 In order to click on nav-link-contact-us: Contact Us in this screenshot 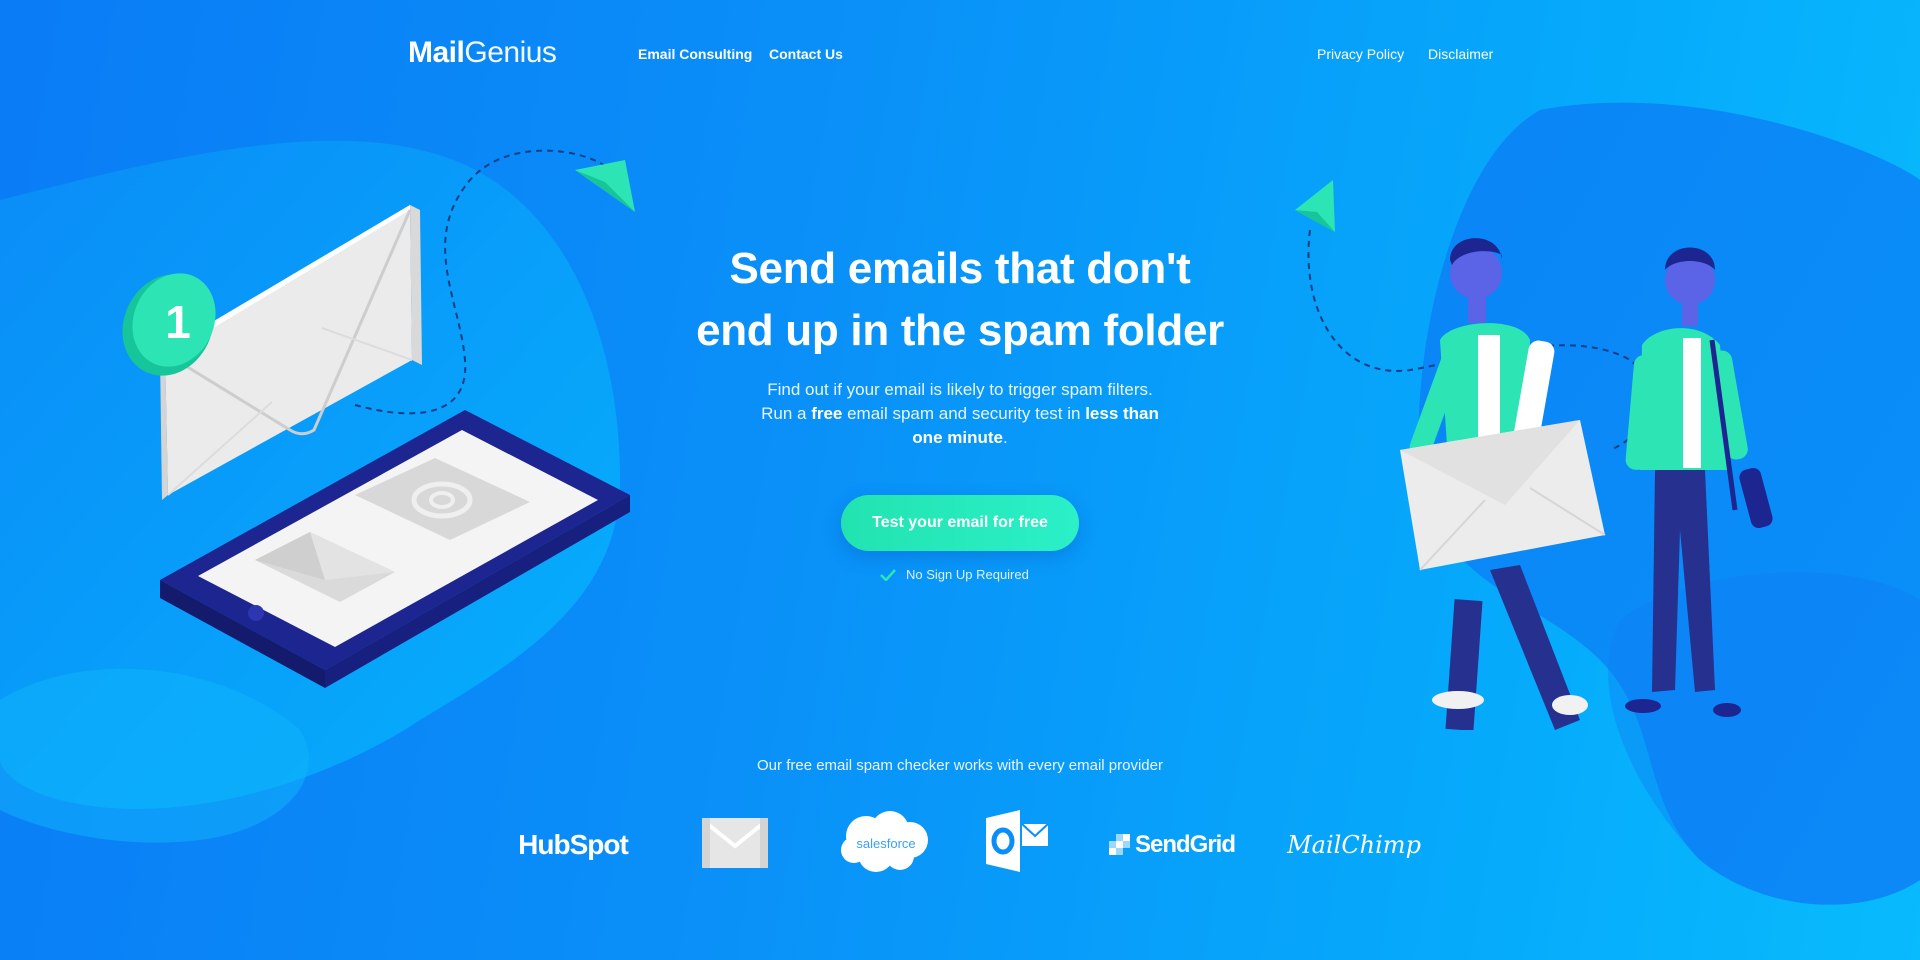, I will do `click(806, 54)`.